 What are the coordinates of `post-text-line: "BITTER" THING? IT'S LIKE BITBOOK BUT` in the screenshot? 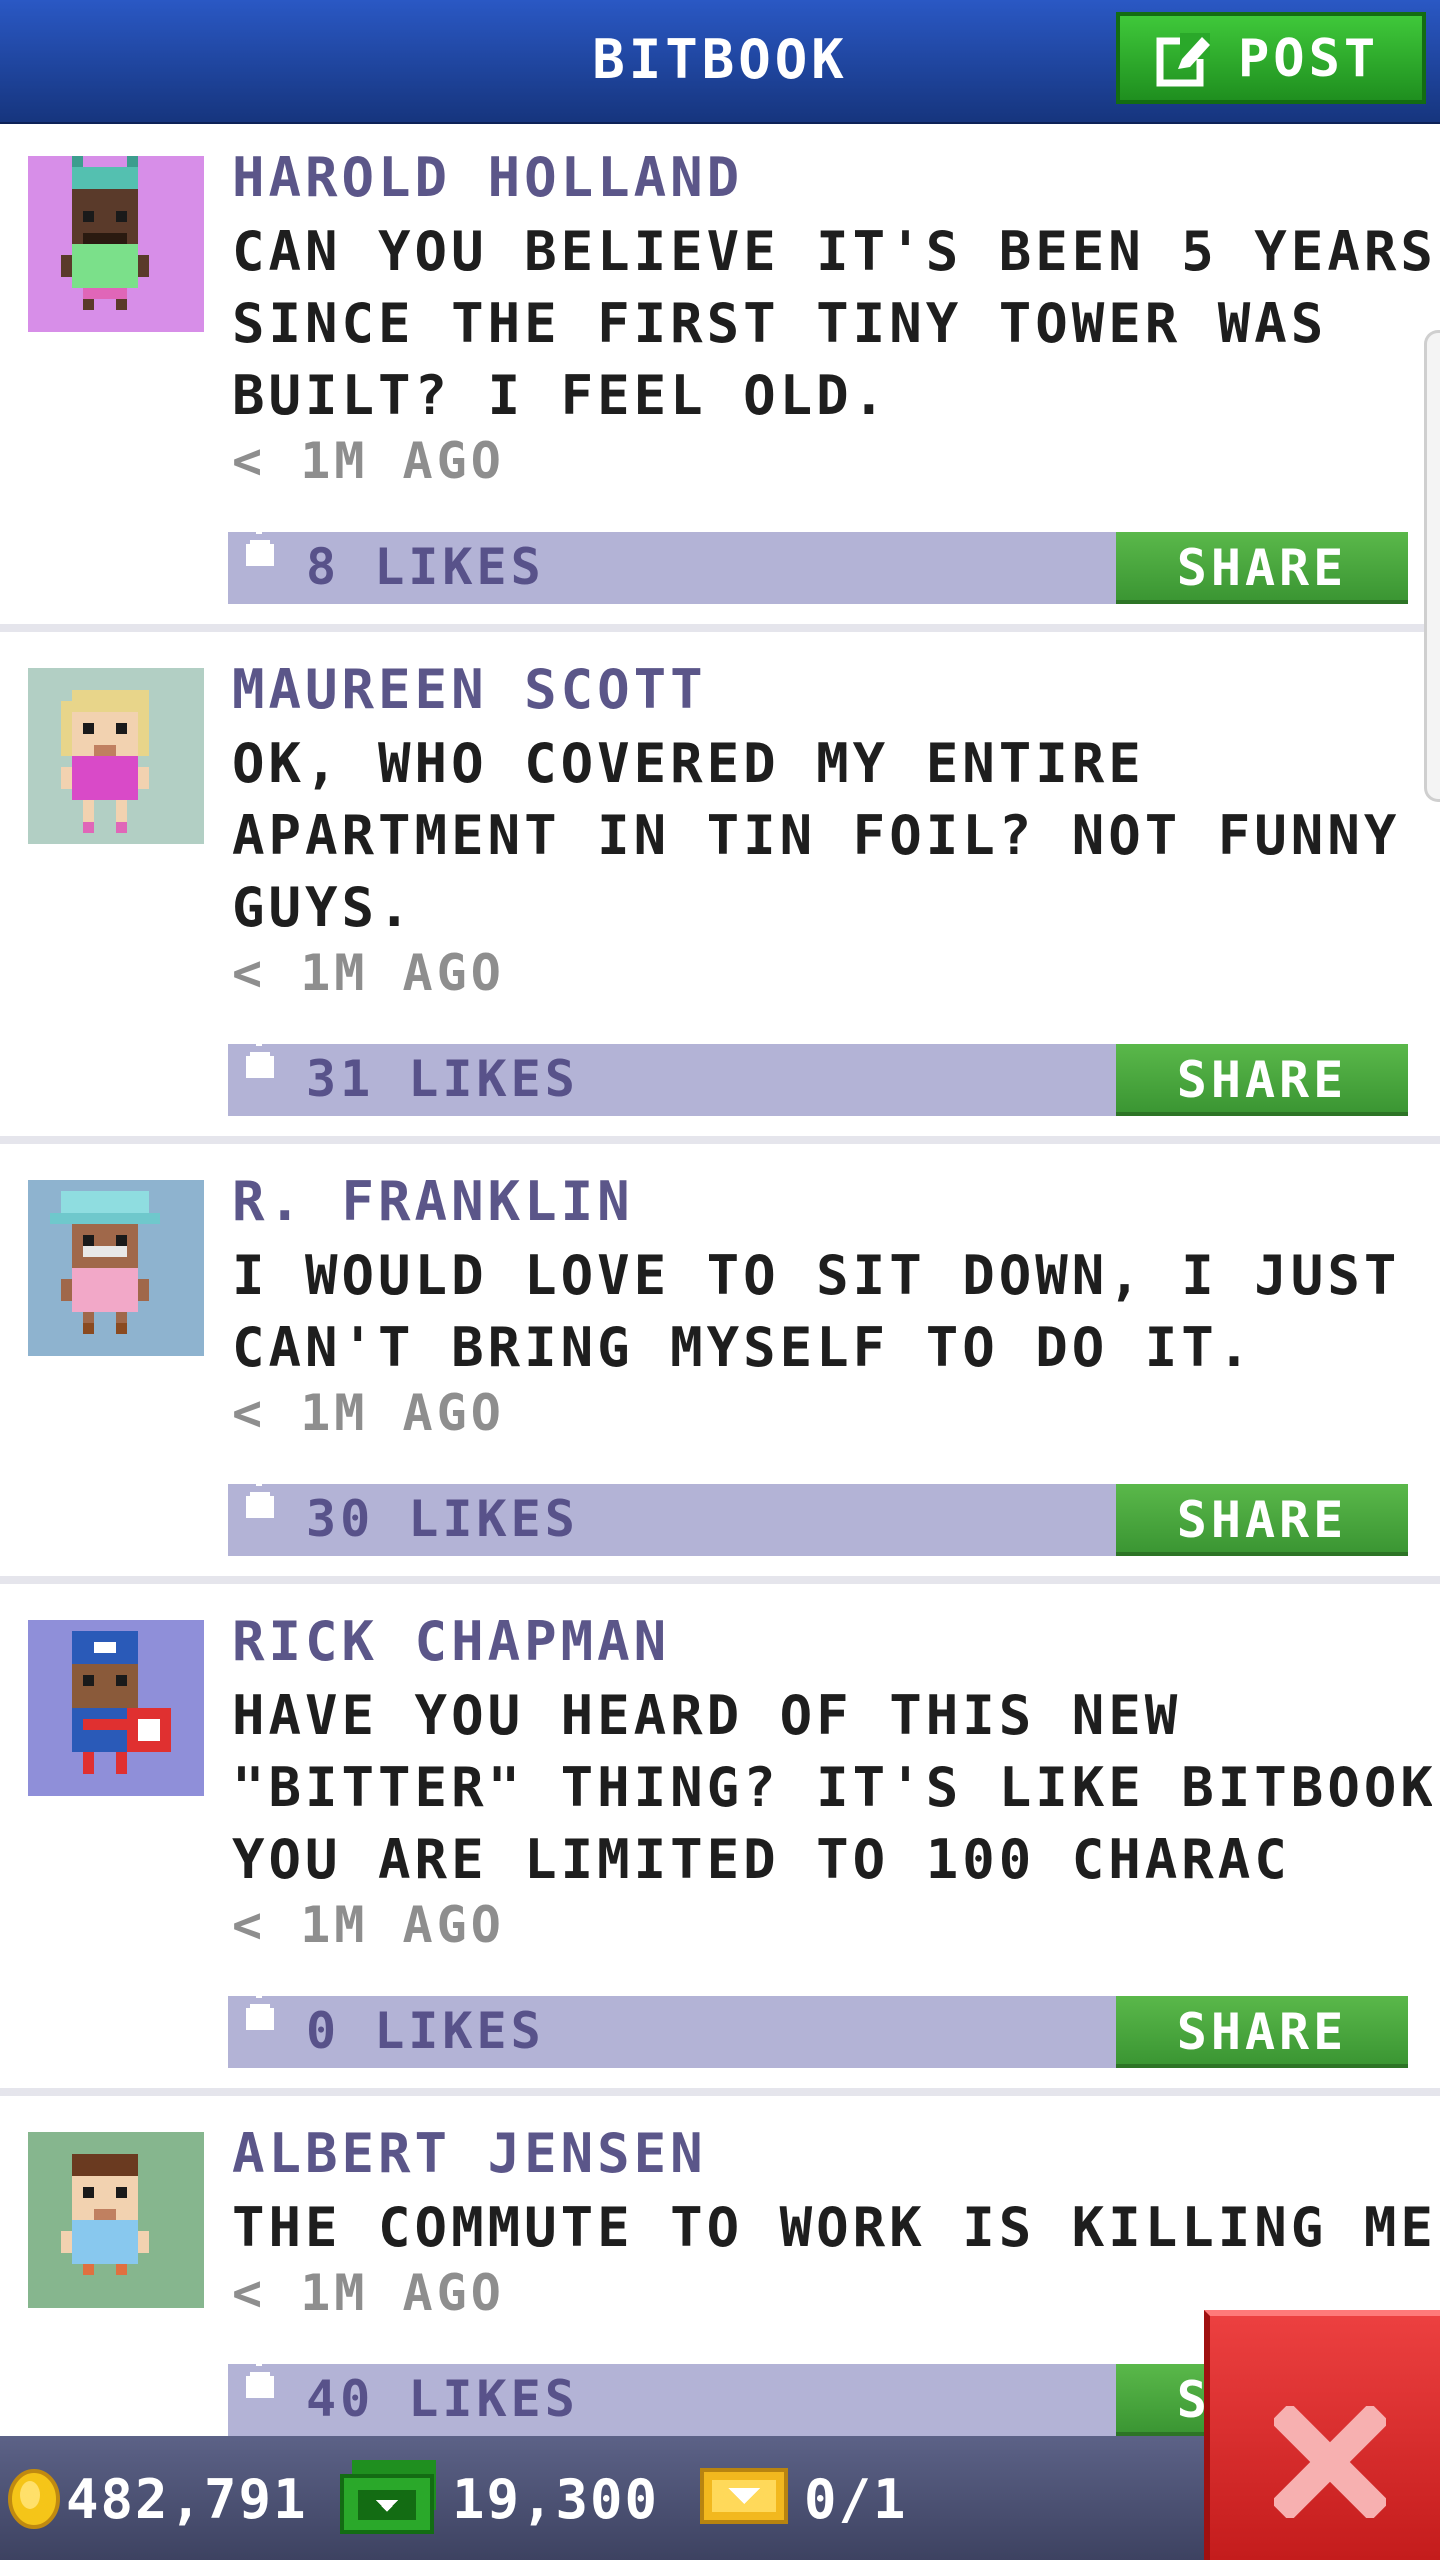 It's located at (832, 1787).